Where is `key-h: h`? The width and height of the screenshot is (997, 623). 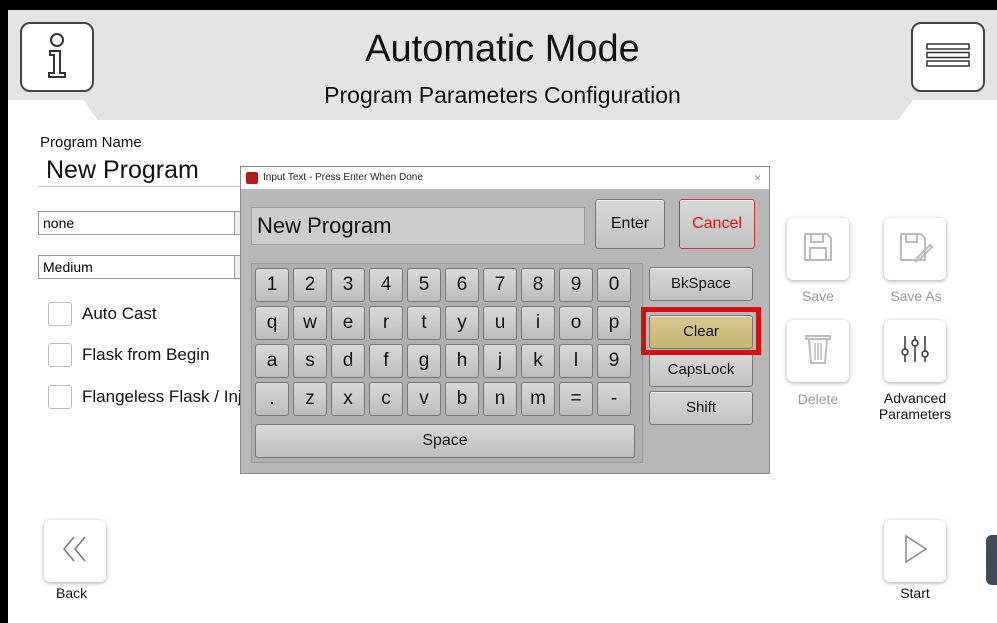 key-h: h is located at coordinates (462, 361).